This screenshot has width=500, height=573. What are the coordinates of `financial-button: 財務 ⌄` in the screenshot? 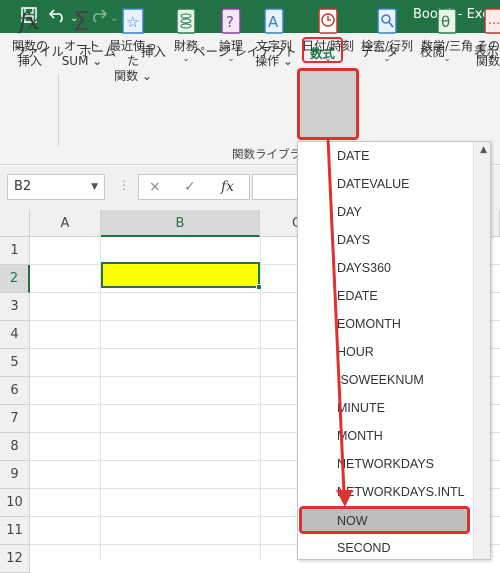 It's located at (186, 35).